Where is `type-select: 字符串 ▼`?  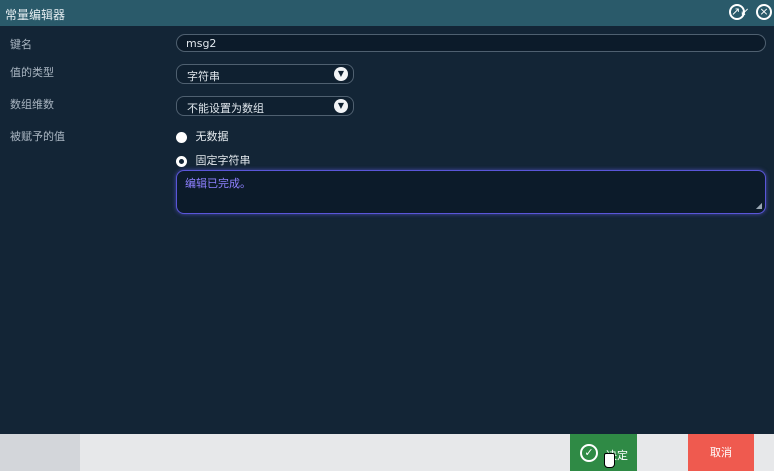 type-select: 字符串 ▼ is located at coordinates (265, 74).